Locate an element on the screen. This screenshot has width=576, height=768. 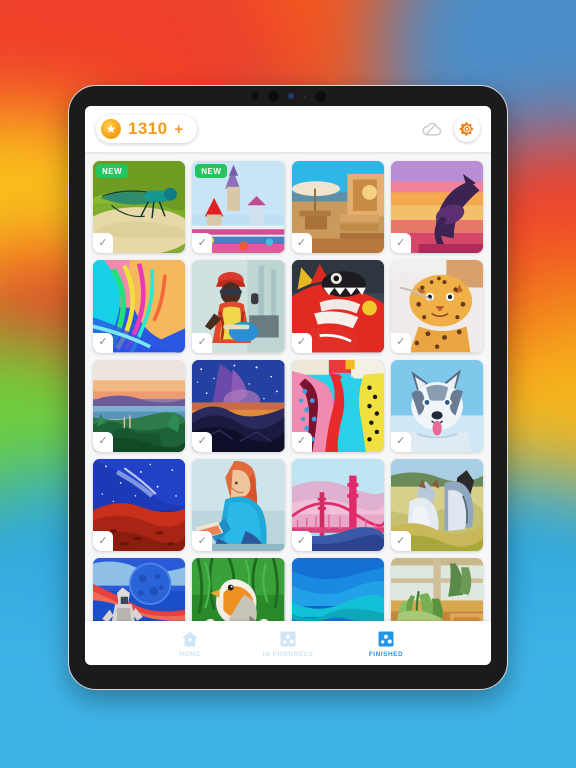
add-coins-label: + is located at coordinates (179, 129).